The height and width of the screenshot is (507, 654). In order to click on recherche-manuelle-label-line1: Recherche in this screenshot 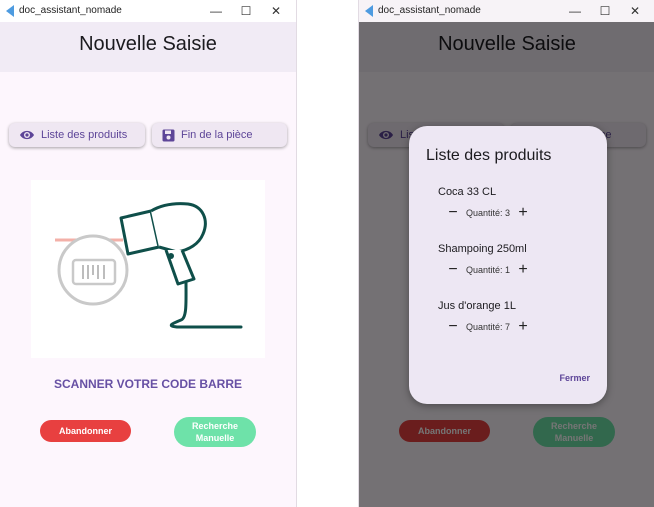, I will do `click(215, 426)`.